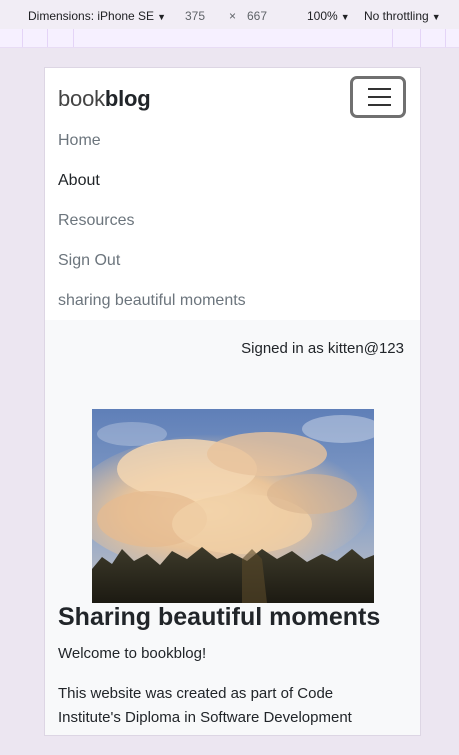  I want to click on device-label: Dimensions: iPhone SE, so click(91, 16).